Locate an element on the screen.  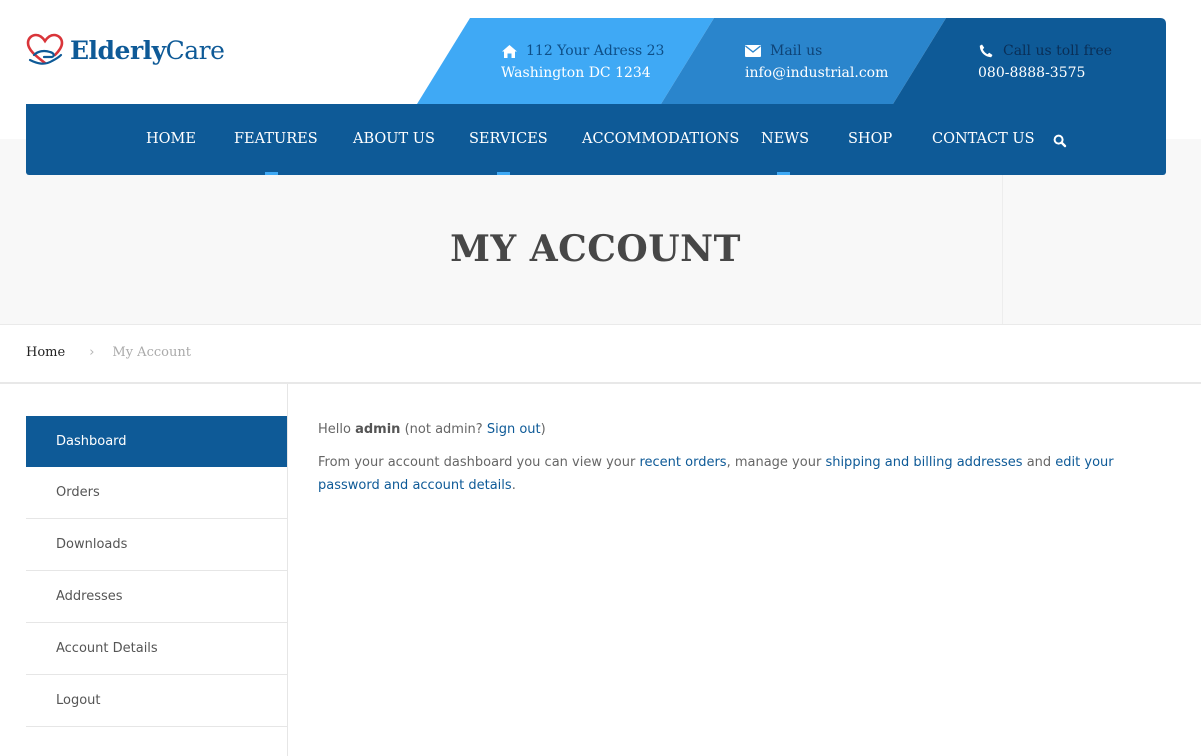
breadcrumb-home-link: Home is located at coordinates (45, 353).